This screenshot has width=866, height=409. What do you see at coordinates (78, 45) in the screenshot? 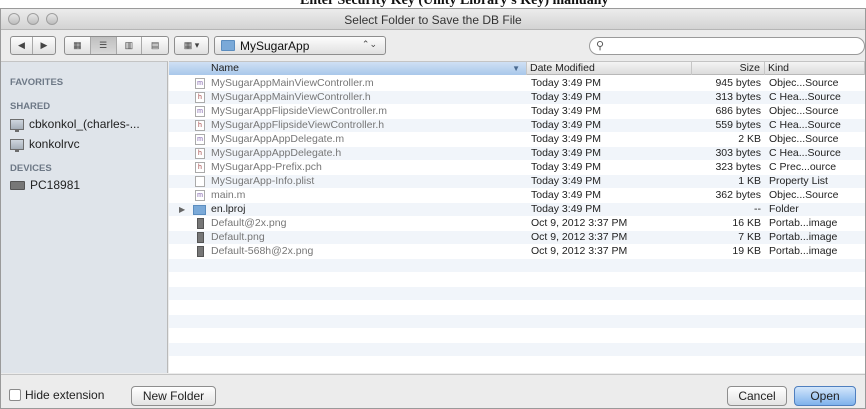
I see `icon-view-button: ▦` at bounding box center [78, 45].